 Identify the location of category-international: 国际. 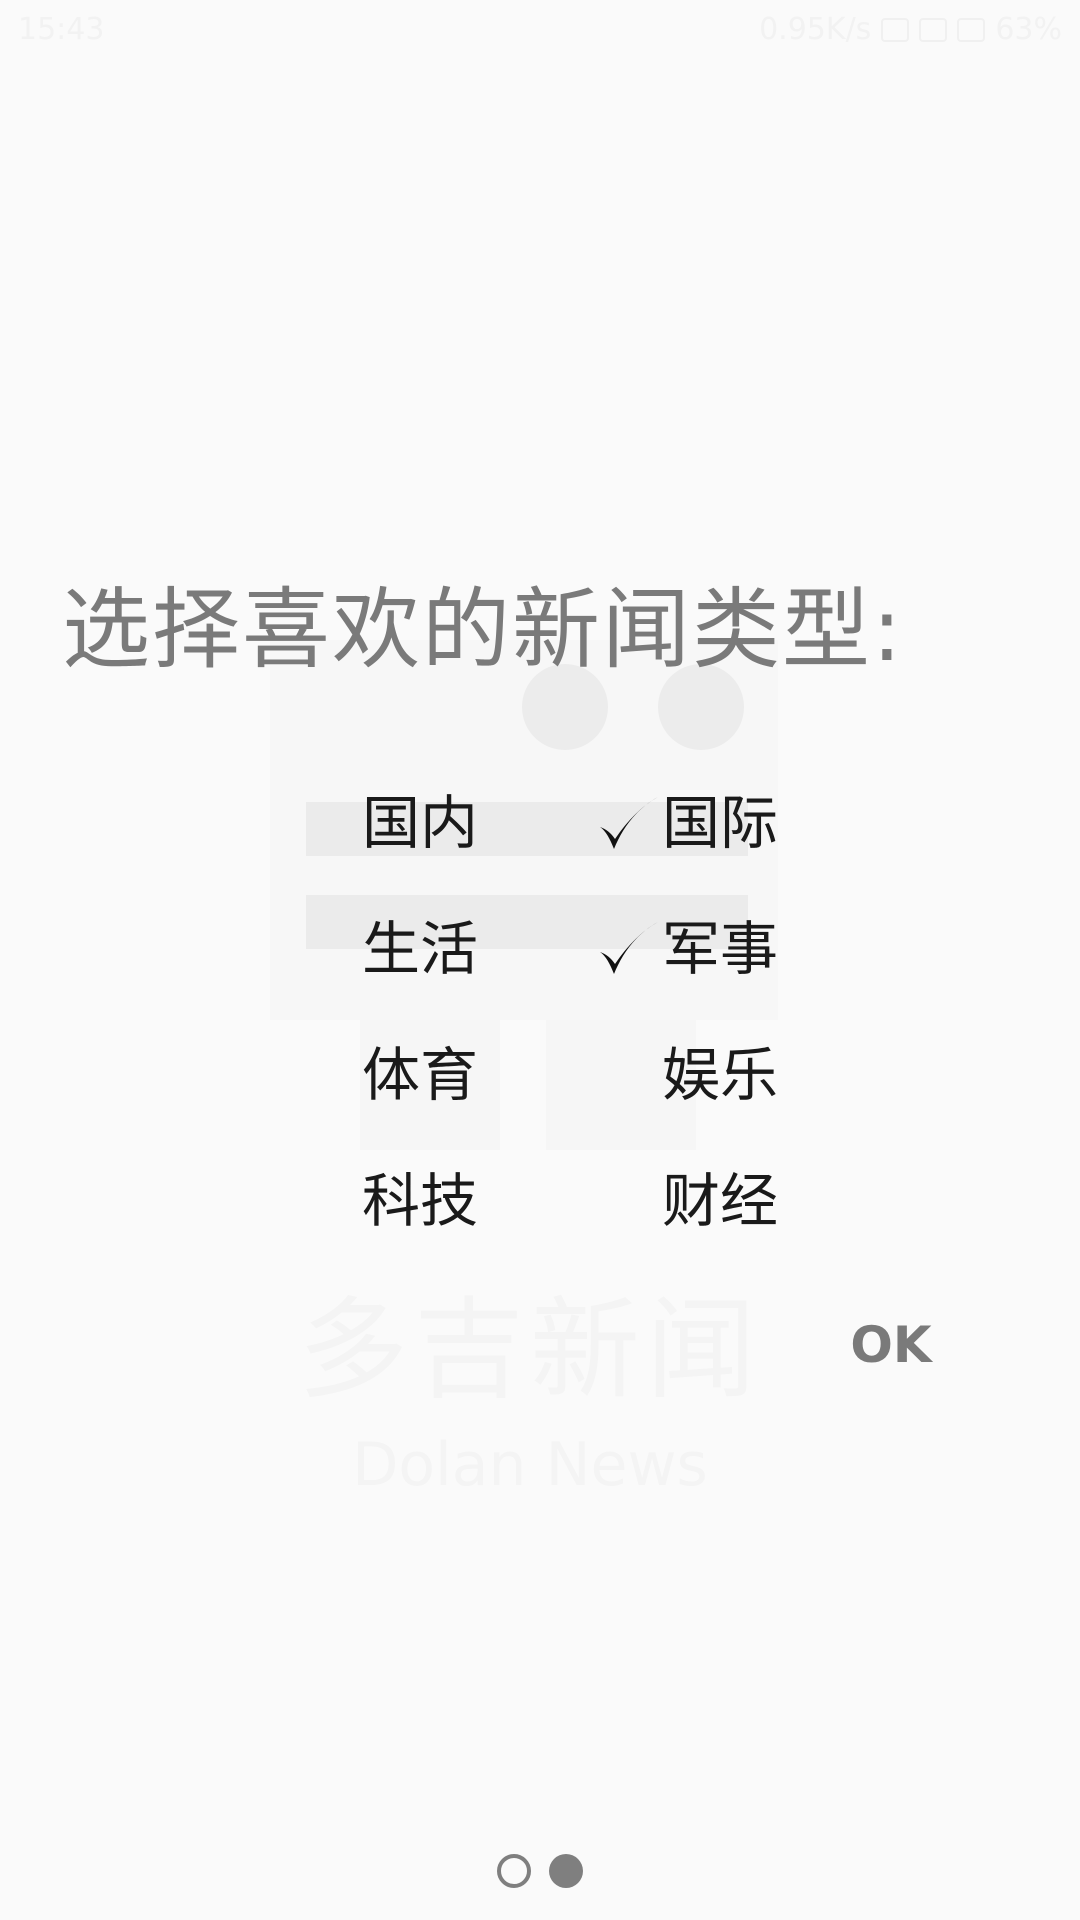
(720, 823).